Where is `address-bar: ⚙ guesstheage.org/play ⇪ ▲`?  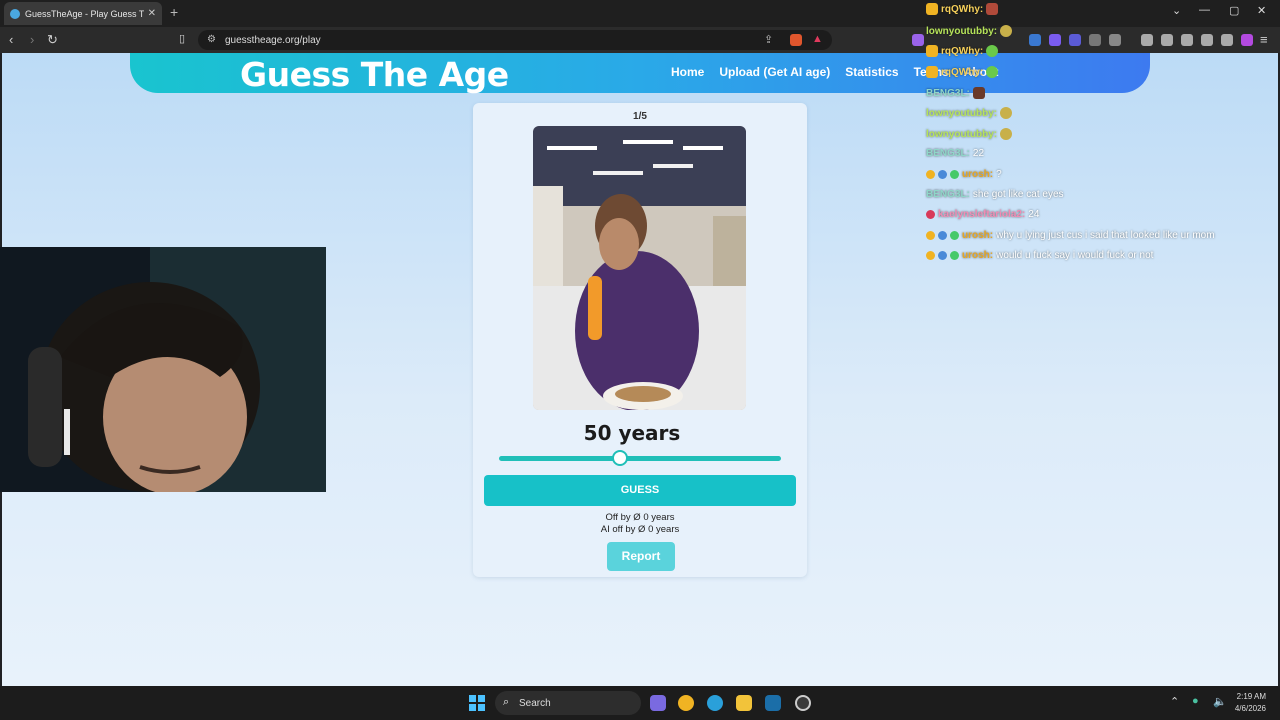
address-bar: ⚙ guesstheage.org/play ⇪ ▲ is located at coordinates (515, 40).